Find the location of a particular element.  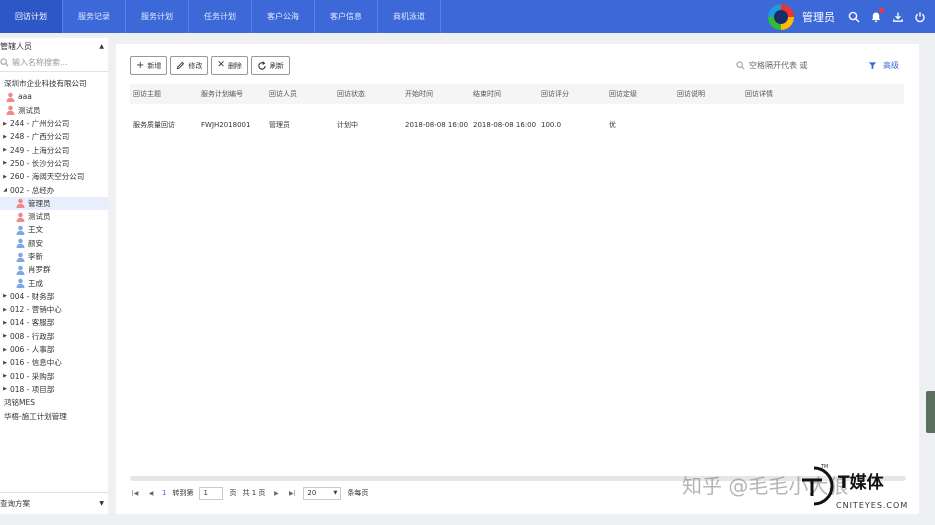

notification-badge is located at coordinates (881, 10).